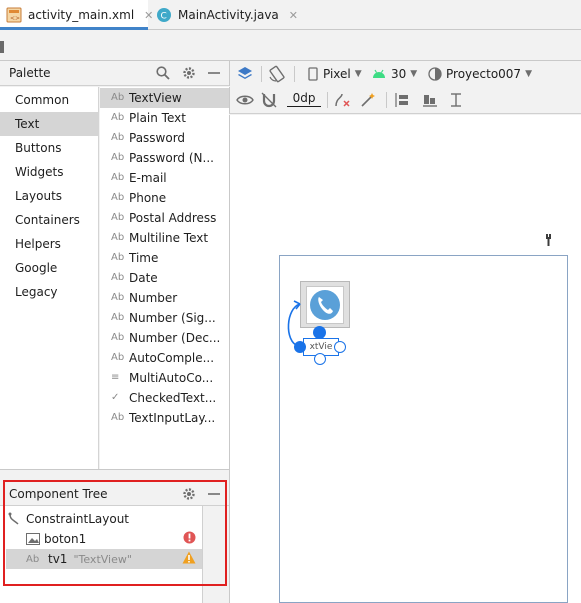 The width and height of the screenshot is (581, 603). I want to click on xml-layout-icon: <>, so click(14, 15).